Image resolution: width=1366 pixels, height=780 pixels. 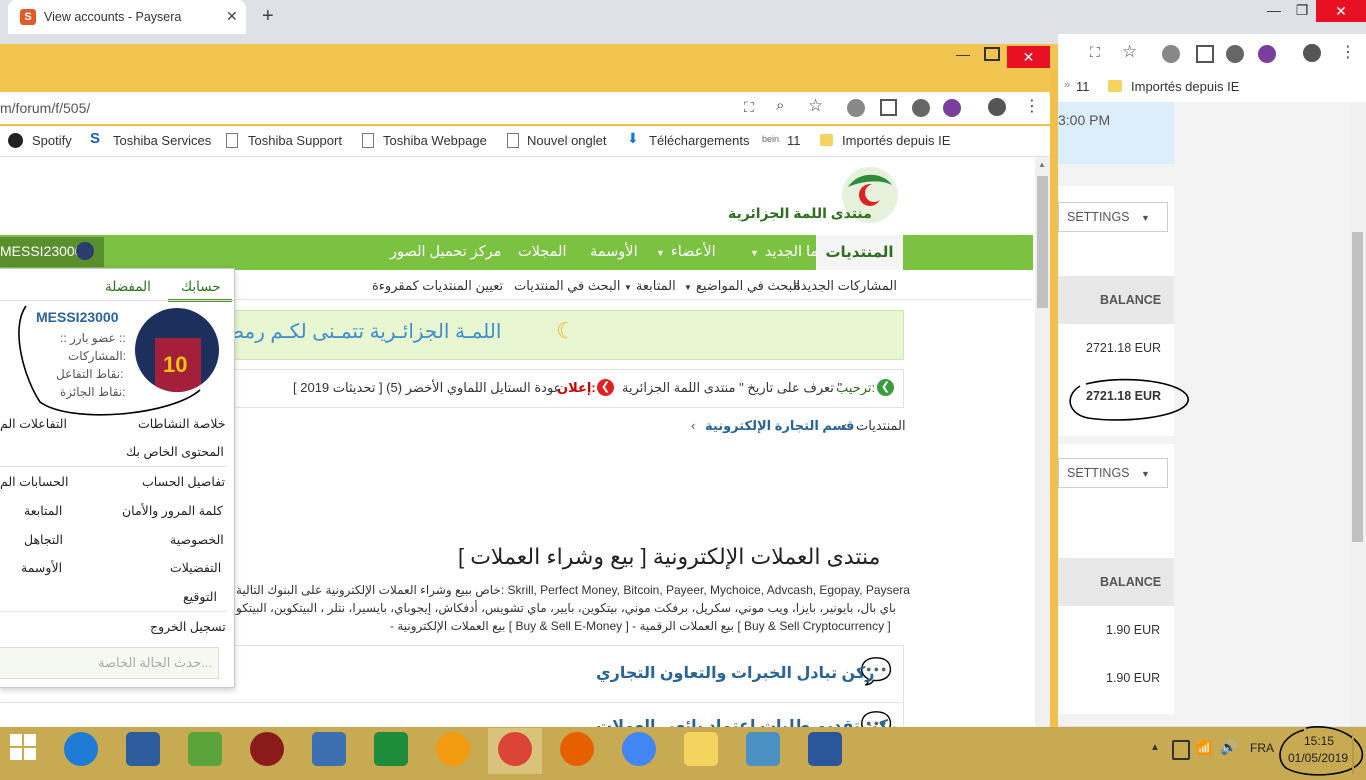 What do you see at coordinates (963, 54) in the screenshot?
I see `minimize-icon: —` at bounding box center [963, 54].